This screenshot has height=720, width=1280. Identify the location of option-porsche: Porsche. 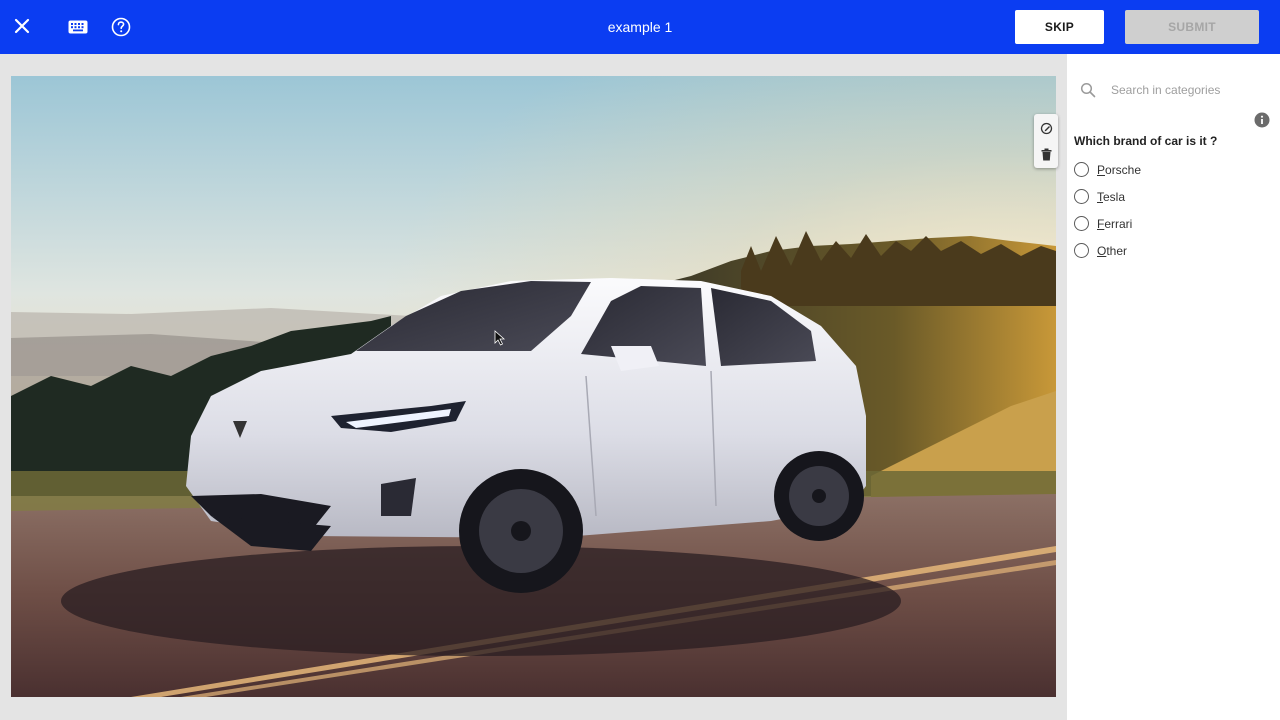
(1174, 169).